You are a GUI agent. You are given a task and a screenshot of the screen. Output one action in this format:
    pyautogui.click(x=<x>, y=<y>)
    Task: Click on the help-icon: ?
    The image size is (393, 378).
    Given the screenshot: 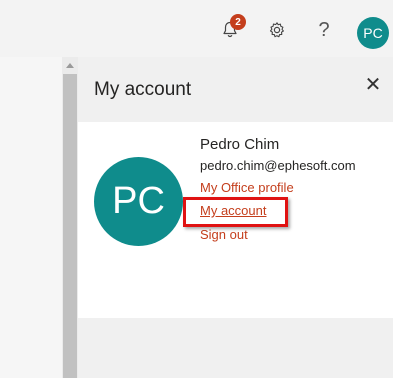 What is the action you would take?
    pyautogui.click(x=324, y=29)
    